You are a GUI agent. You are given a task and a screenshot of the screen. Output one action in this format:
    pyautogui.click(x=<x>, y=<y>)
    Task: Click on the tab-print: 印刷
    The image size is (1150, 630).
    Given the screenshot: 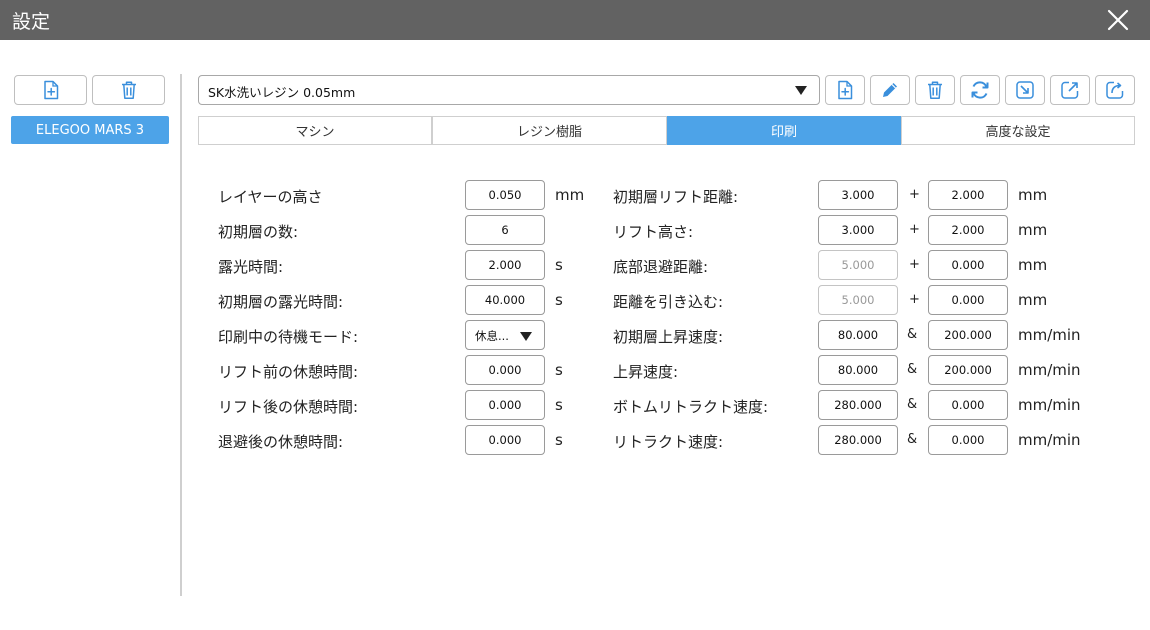 What is the action you would take?
    pyautogui.click(x=784, y=130)
    